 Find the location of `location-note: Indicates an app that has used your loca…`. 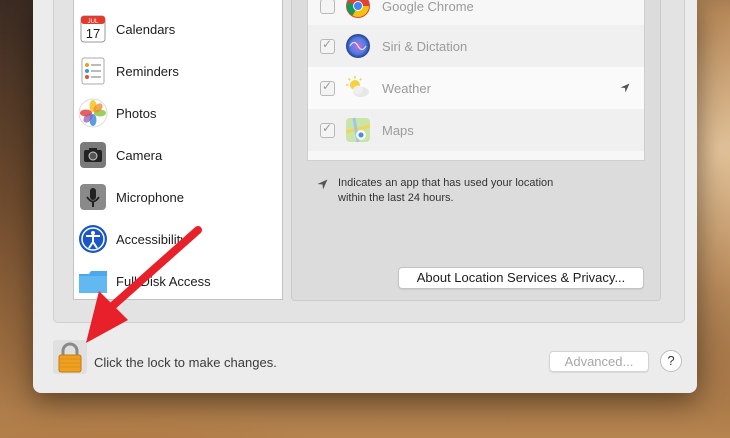

location-note: Indicates an app that has used your loca… is located at coordinates (477, 191).